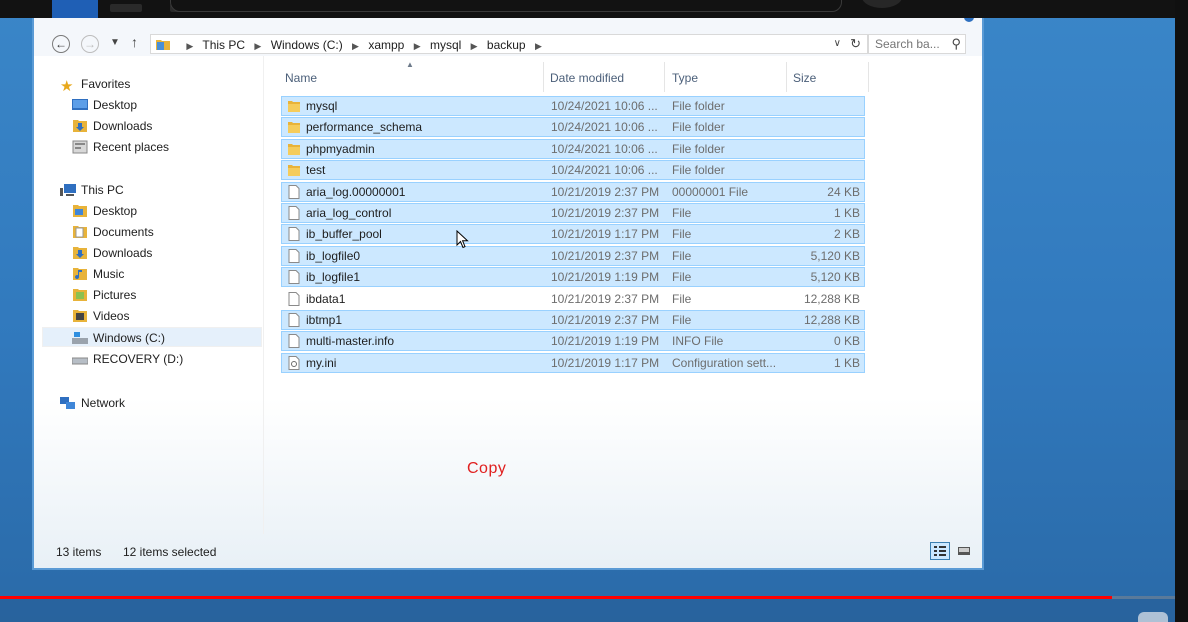 The width and height of the screenshot is (1188, 622). What do you see at coordinates (573, 320) in the screenshot?
I see `table-row: ibtmp1 10/21/2019 2:37 PM File 12,288 KB` at bounding box center [573, 320].